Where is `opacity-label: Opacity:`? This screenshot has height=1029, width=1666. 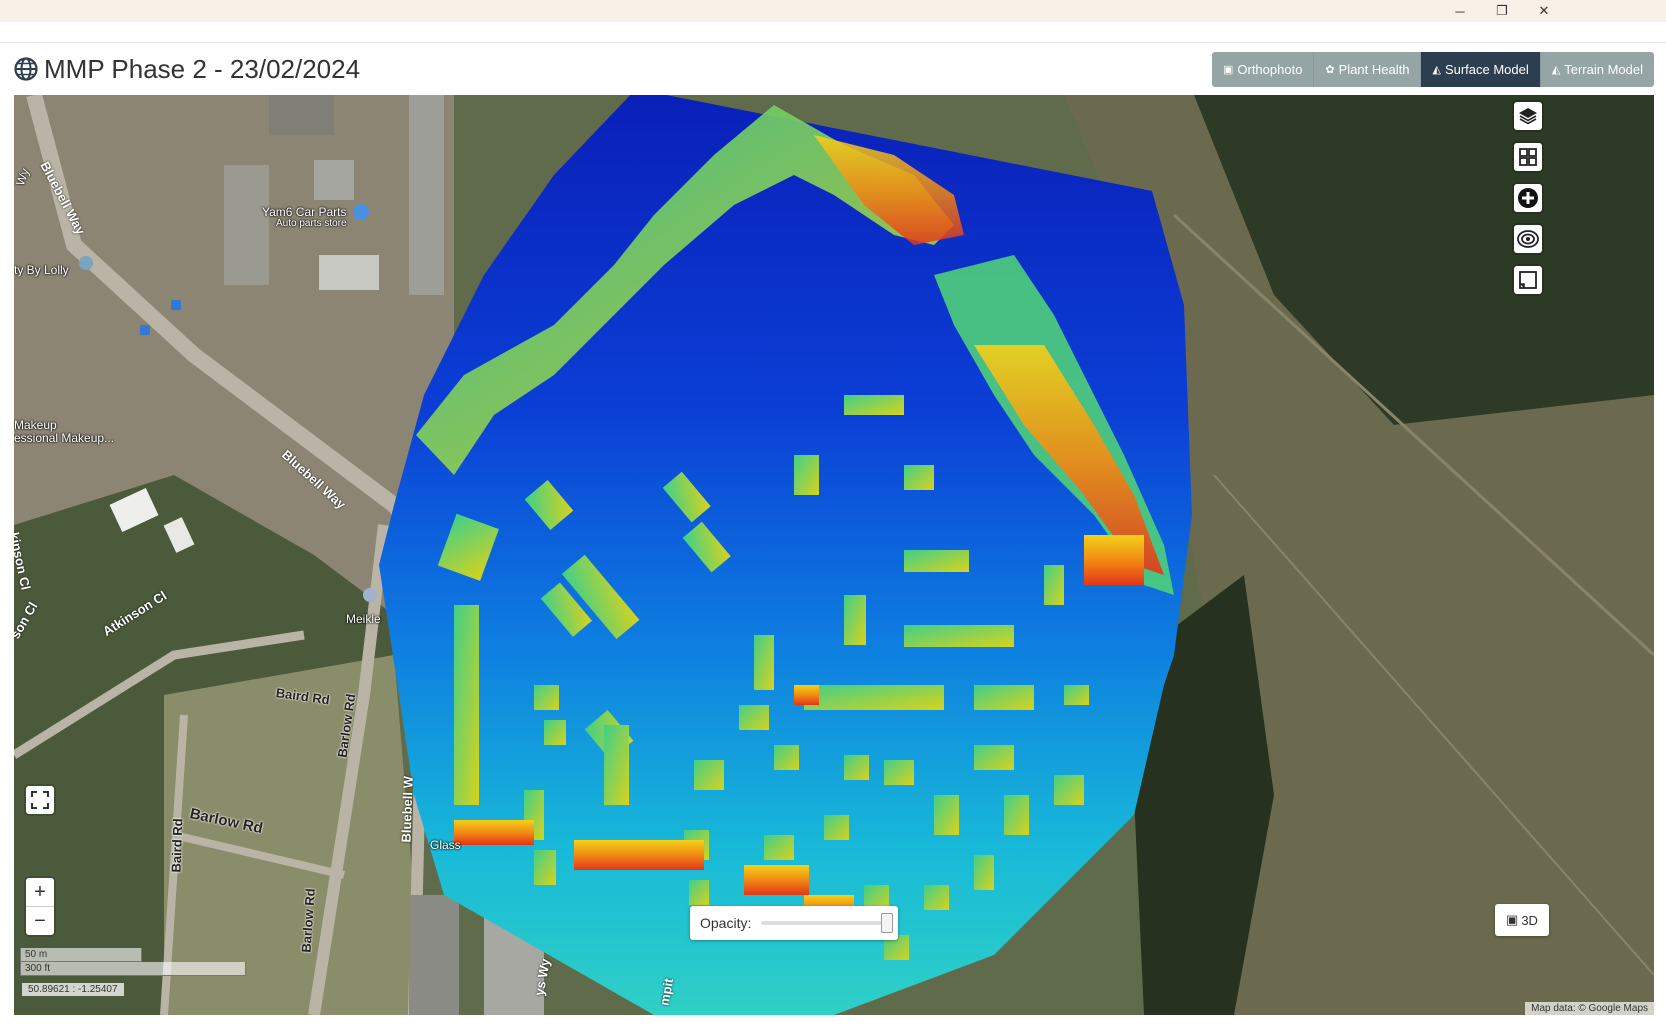
opacity-label: Opacity: is located at coordinates (726, 923).